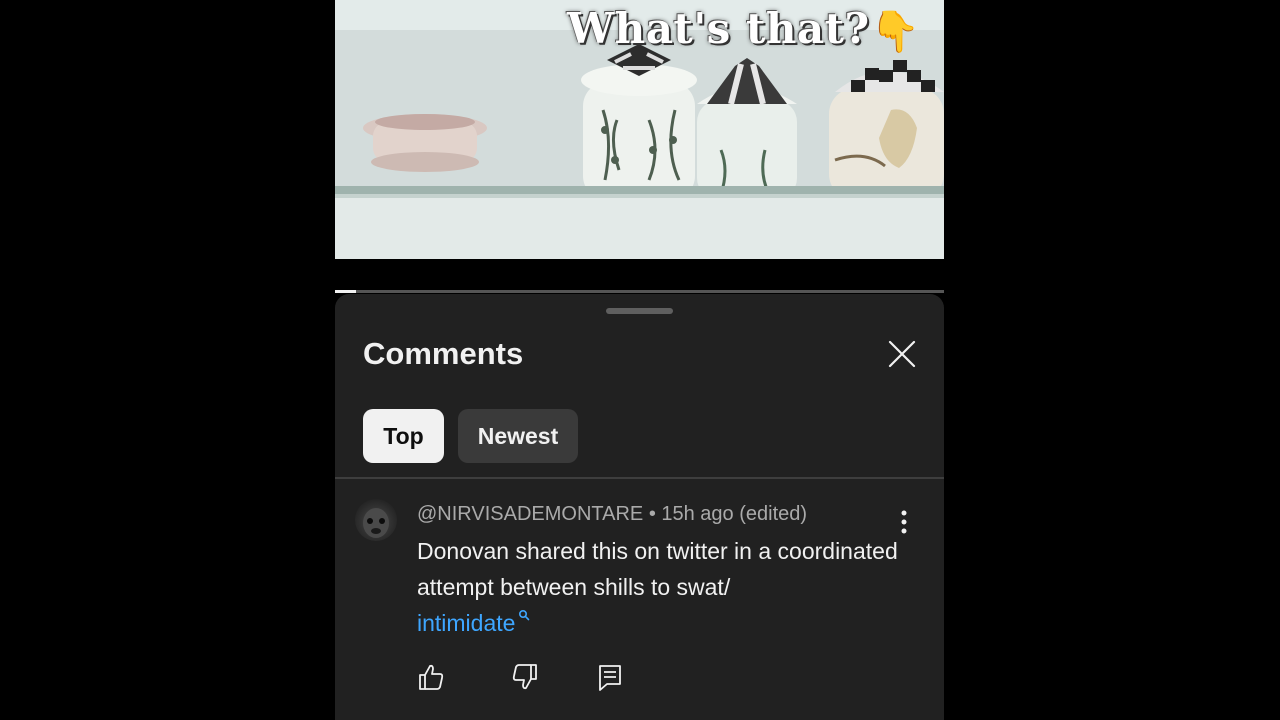 This screenshot has width=1280, height=720. Describe the element at coordinates (518, 436) in the screenshot. I see `tab-newest: Newest` at that location.